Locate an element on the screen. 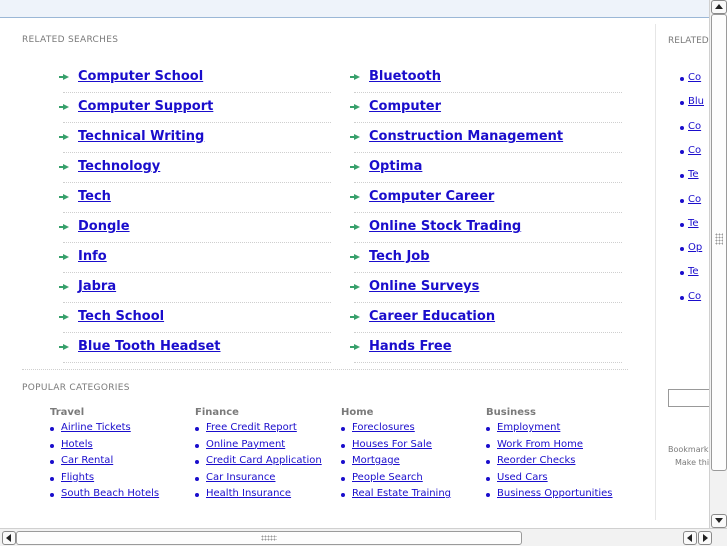  sidebar-related-item: Te is located at coordinates (689, 223).